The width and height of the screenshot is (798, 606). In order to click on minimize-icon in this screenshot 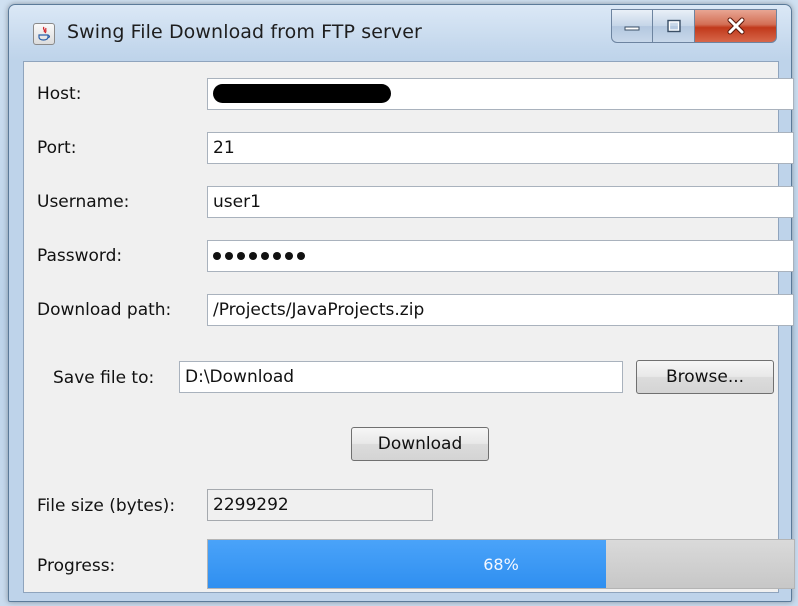, I will do `click(632, 28)`.